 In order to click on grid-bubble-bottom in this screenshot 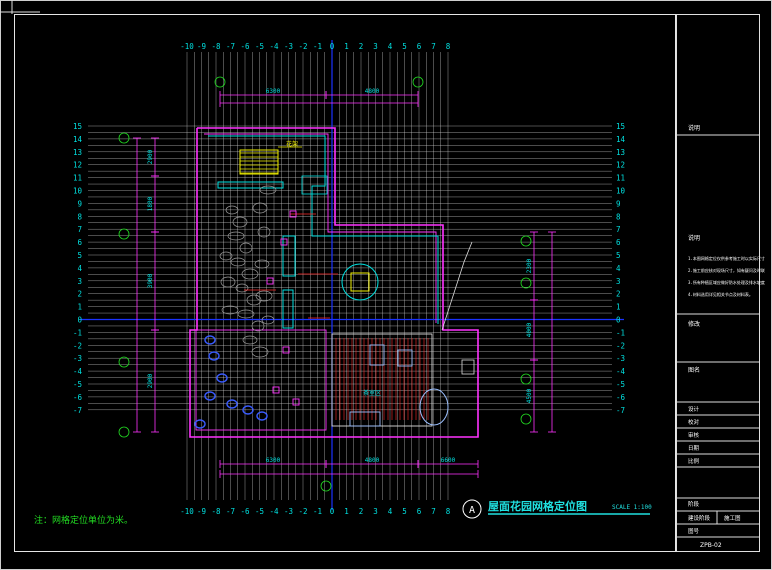, I will do `click(326, 486)`.